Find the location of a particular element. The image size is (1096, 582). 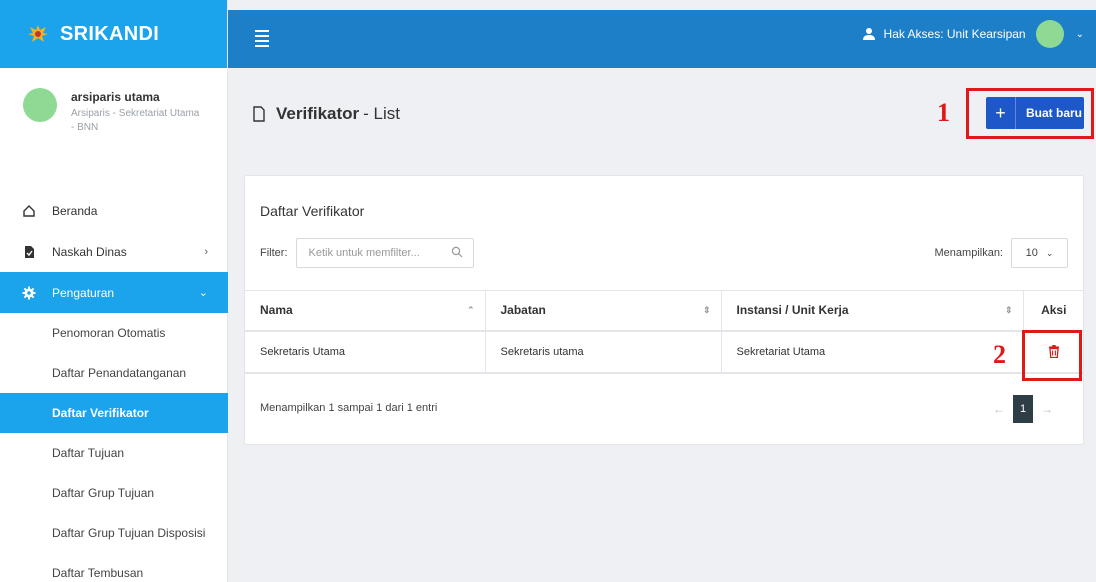

column-header-aksi: Aksi is located at coordinates (1053, 311).